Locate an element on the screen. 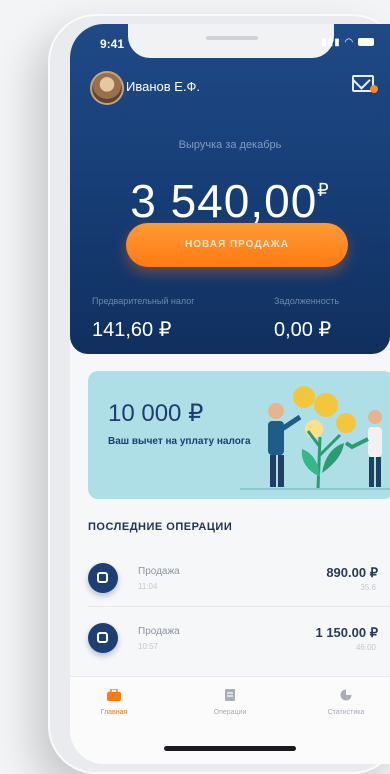 Image resolution: width=390 pixels, height=774 pixels. operation-amount-value: 1 150.00 is located at coordinates (341, 632).